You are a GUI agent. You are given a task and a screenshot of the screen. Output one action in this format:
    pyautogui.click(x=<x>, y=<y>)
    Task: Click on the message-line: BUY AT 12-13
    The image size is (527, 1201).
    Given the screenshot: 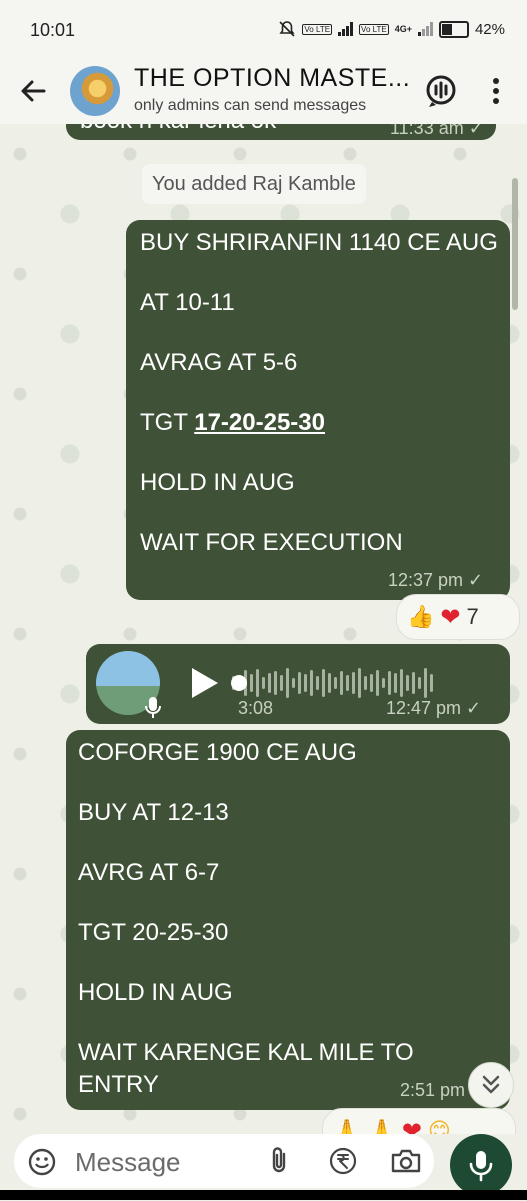 What is the action you would take?
    pyautogui.click(x=153, y=812)
    